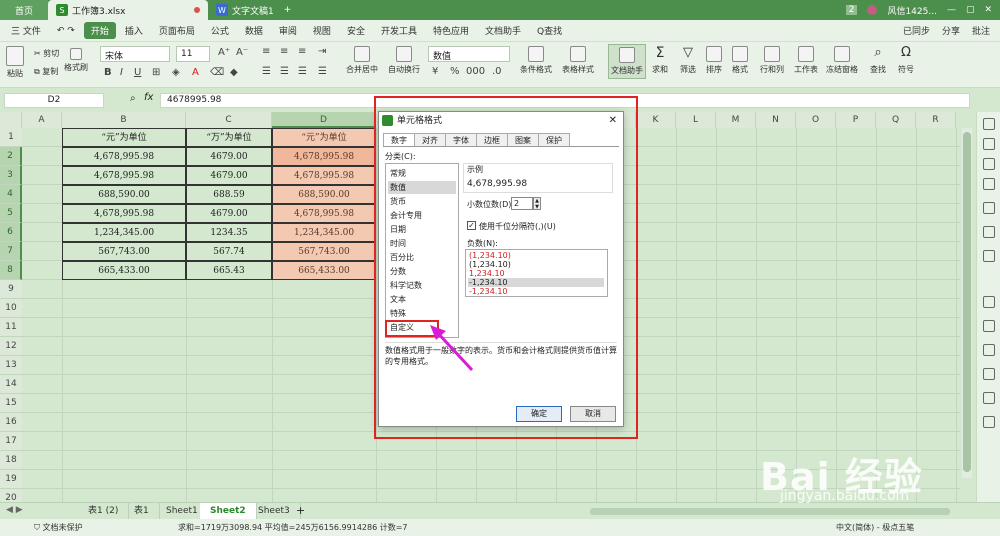  What do you see at coordinates (453, 350) in the screenshot?
I see `arrow-shaft` at bounding box center [453, 350].